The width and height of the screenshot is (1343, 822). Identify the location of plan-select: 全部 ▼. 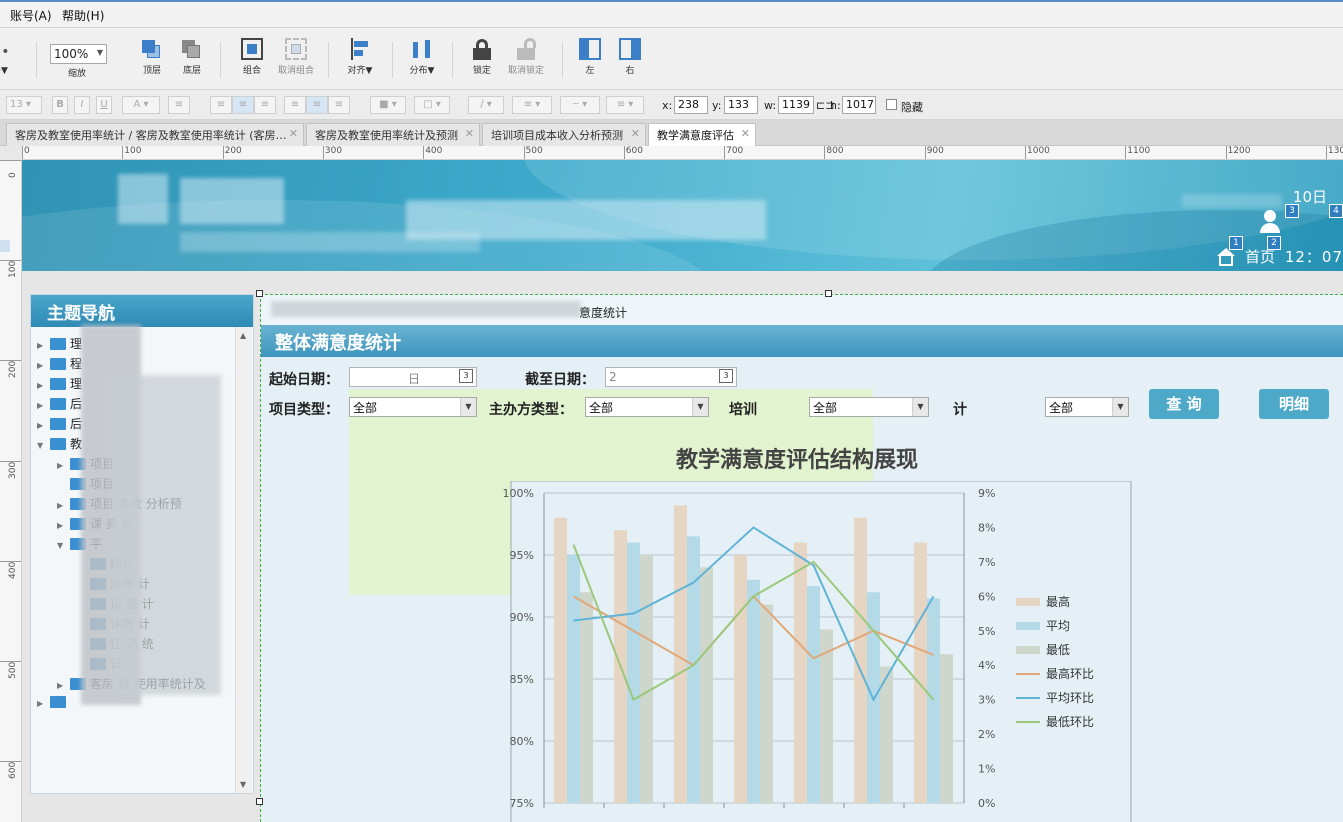
(1087, 407).